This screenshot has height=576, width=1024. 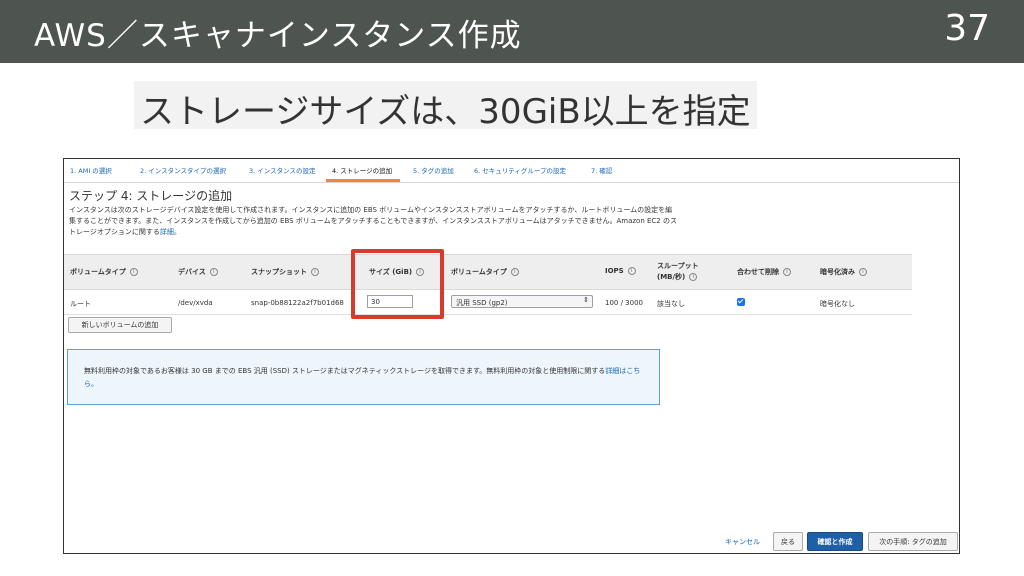 I want to click on tab-security-group: 6. セキュリティグループの設定, so click(x=520, y=170).